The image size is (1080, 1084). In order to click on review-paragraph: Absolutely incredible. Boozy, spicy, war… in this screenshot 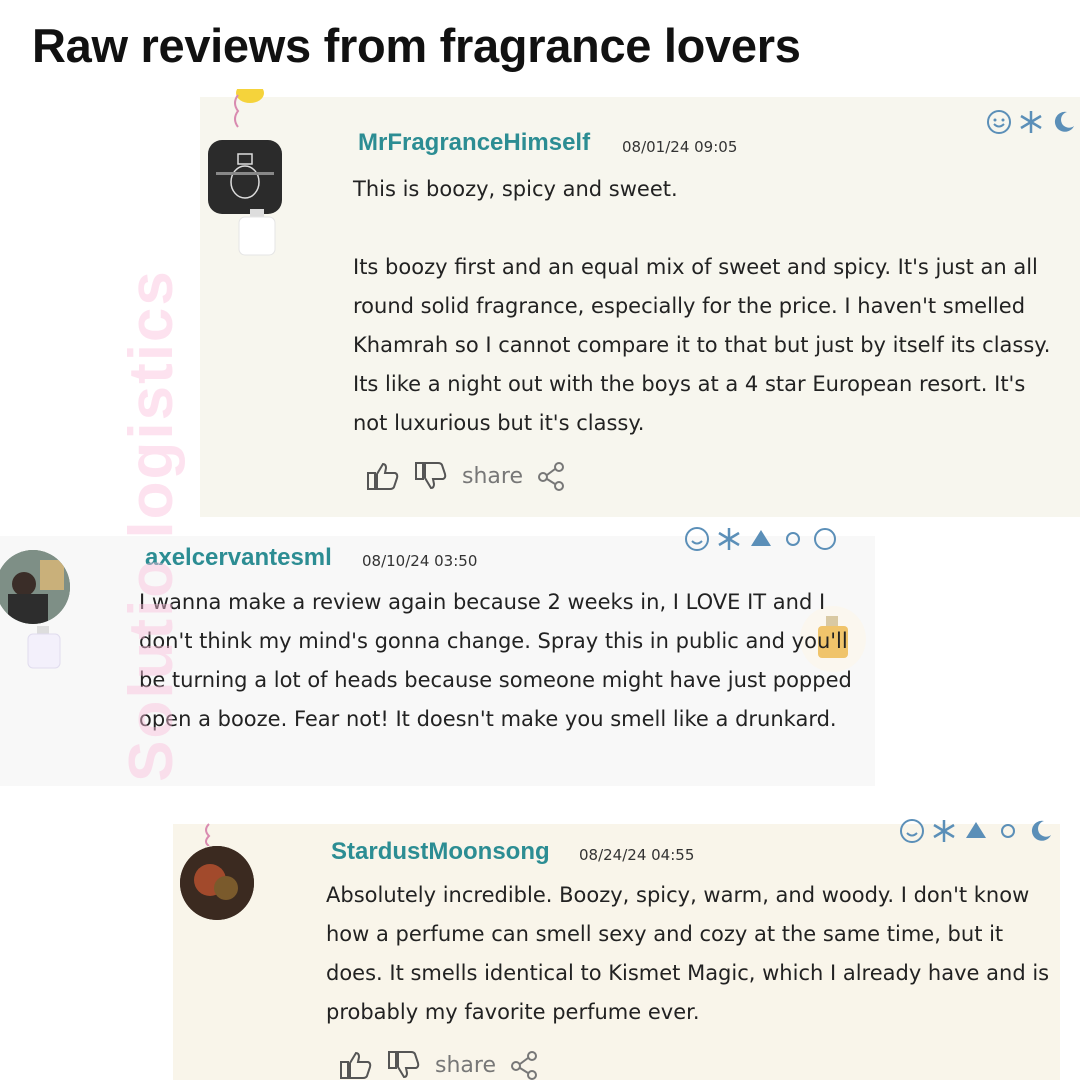, I will do `click(688, 953)`.